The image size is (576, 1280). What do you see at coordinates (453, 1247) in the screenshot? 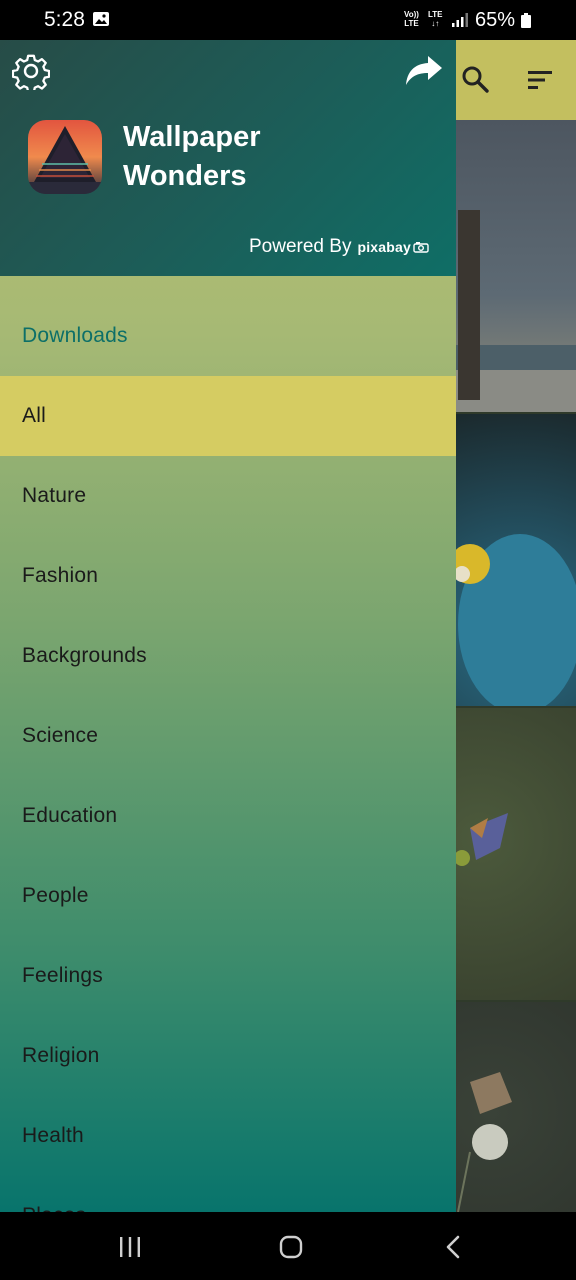
I see `back-icon` at bounding box center [453, 1247].